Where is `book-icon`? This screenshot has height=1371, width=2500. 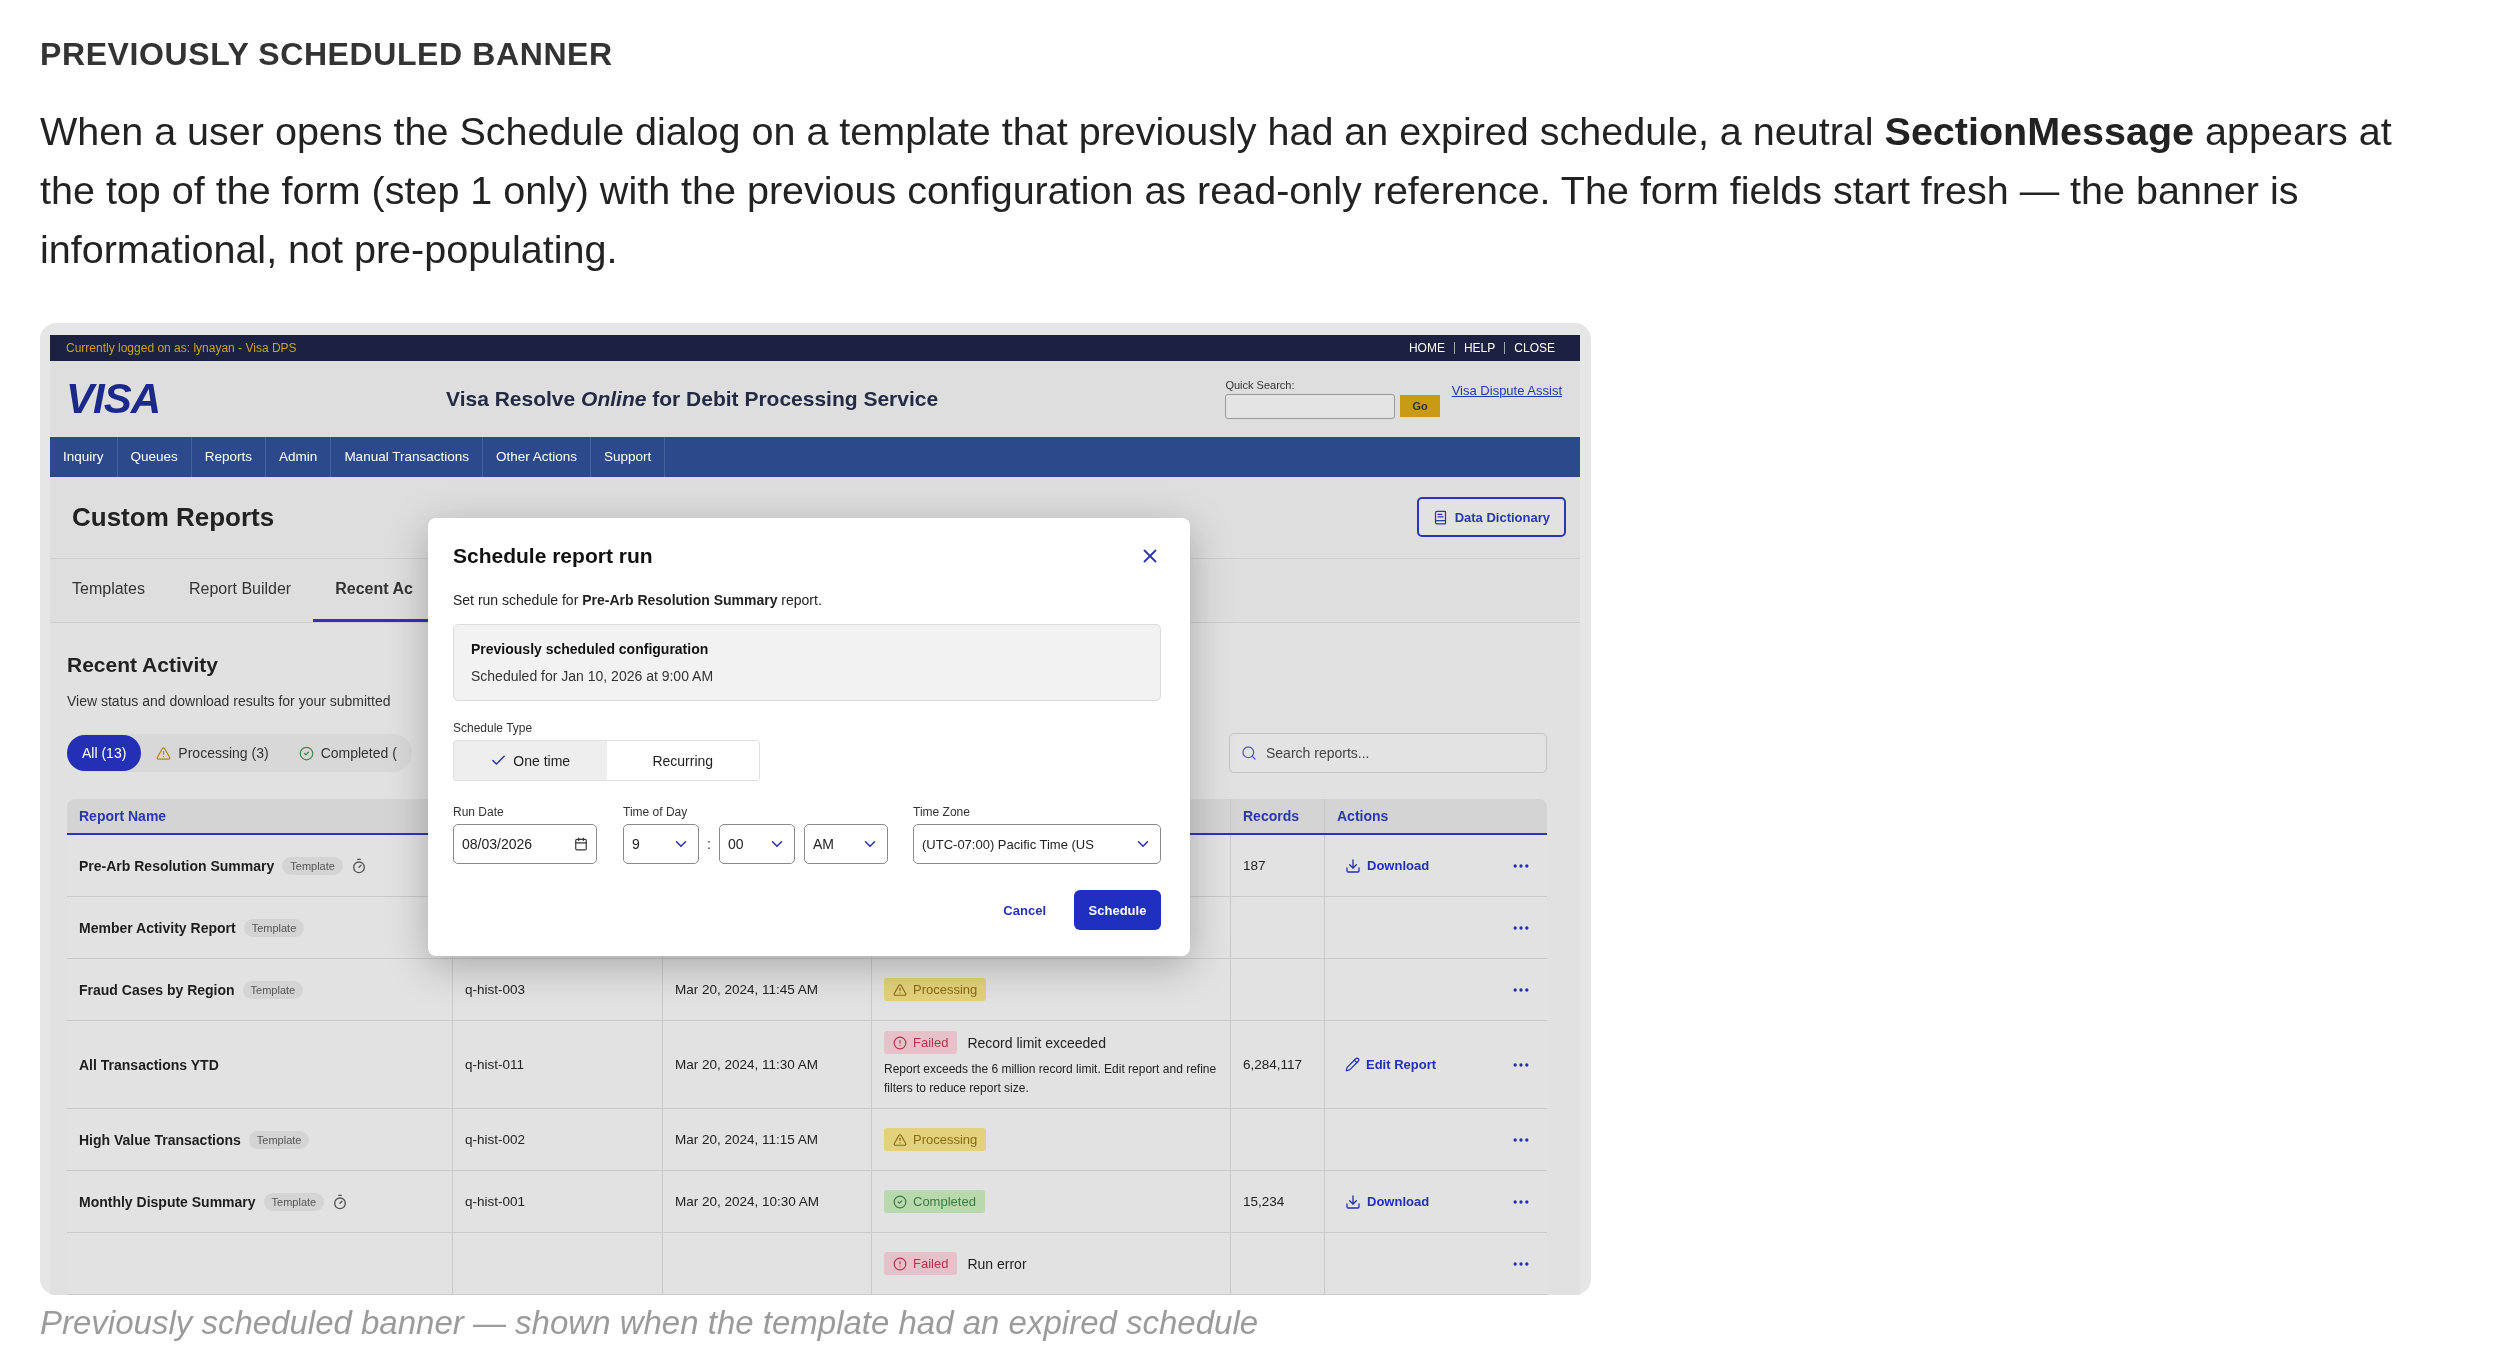 book-icon is located at coordinates (1440, 517).